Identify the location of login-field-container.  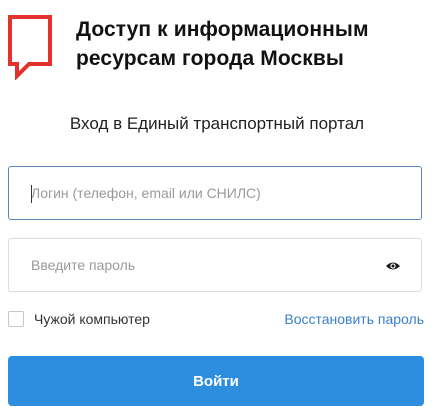
(215, 193).